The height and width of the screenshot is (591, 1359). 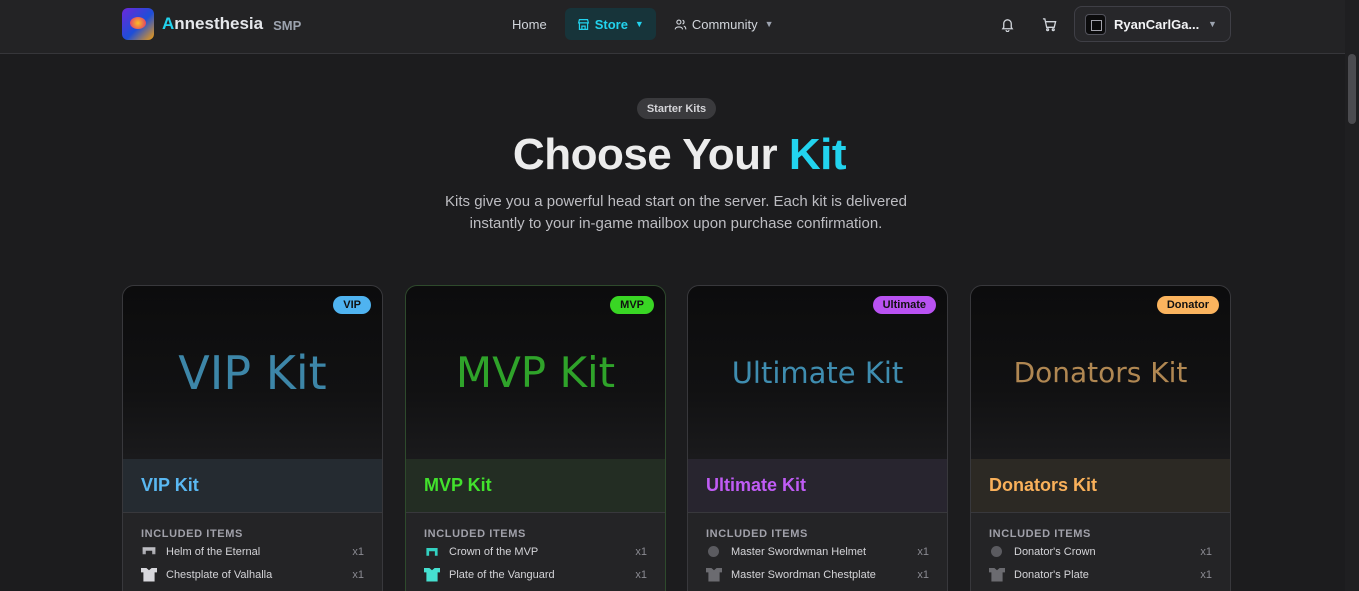 What do you see at coordinates (432, 574) in the screenshot?
I see `diamond-chestplate-icon` at bounding box center [432, 574].